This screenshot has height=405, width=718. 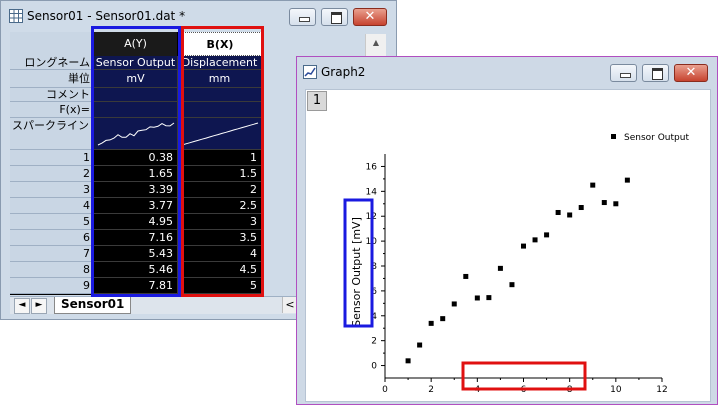 What do you see at coordinates (51, 110) in the screenshot?
I see `row-label-formula: F(x)=` at bounding box center [51, 110].